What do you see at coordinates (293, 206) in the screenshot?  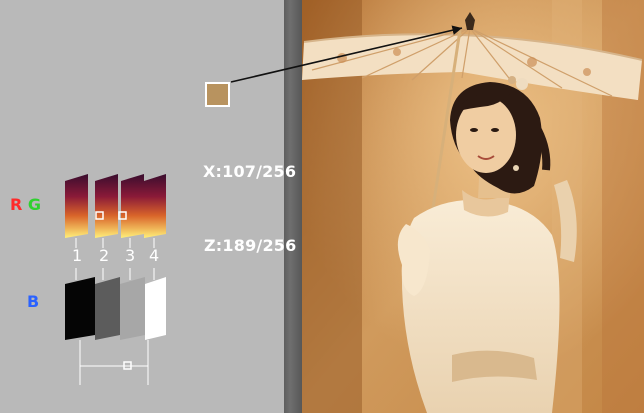 I see `panel-divider` at bounding box center [293, 206].